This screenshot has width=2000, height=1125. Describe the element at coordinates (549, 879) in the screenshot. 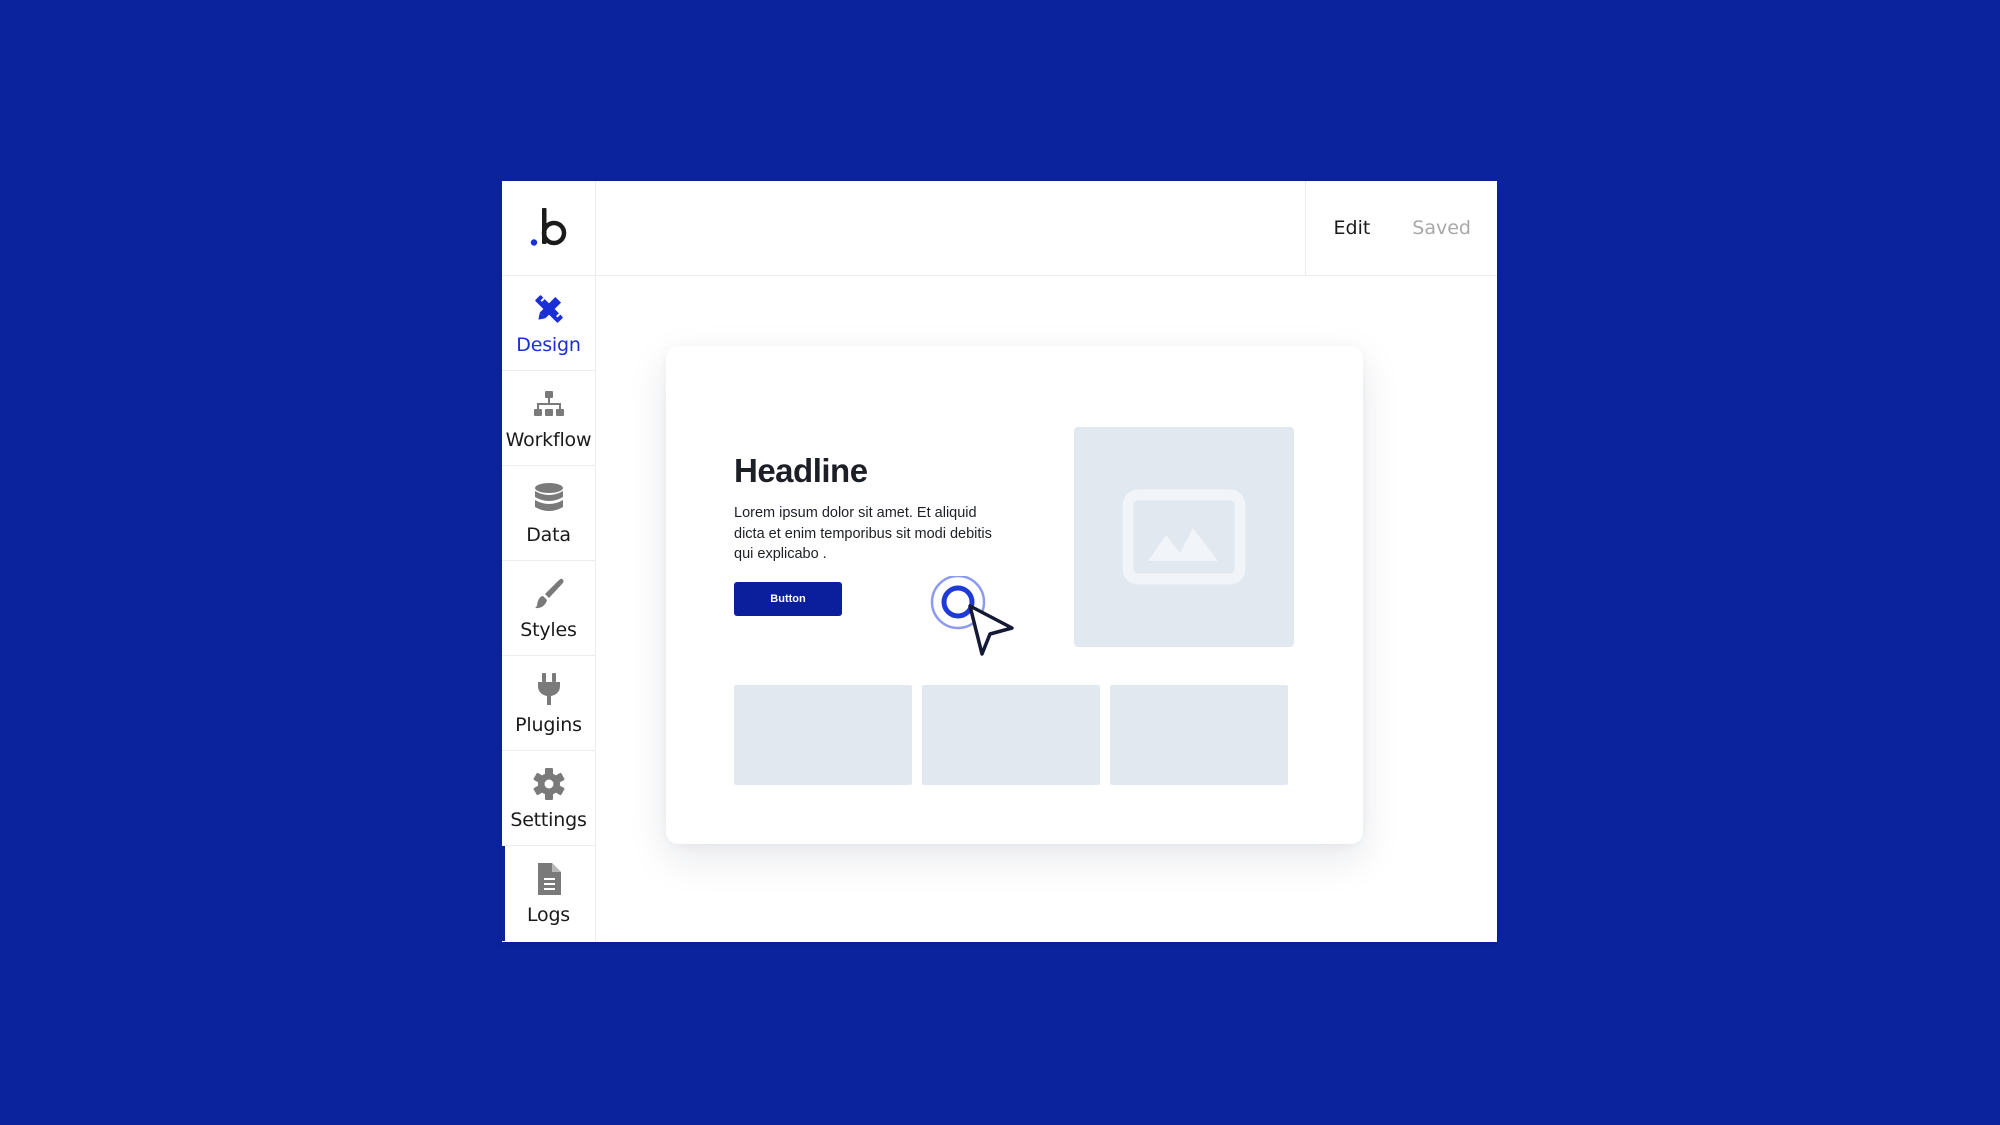

I see `document-icon` at that location.